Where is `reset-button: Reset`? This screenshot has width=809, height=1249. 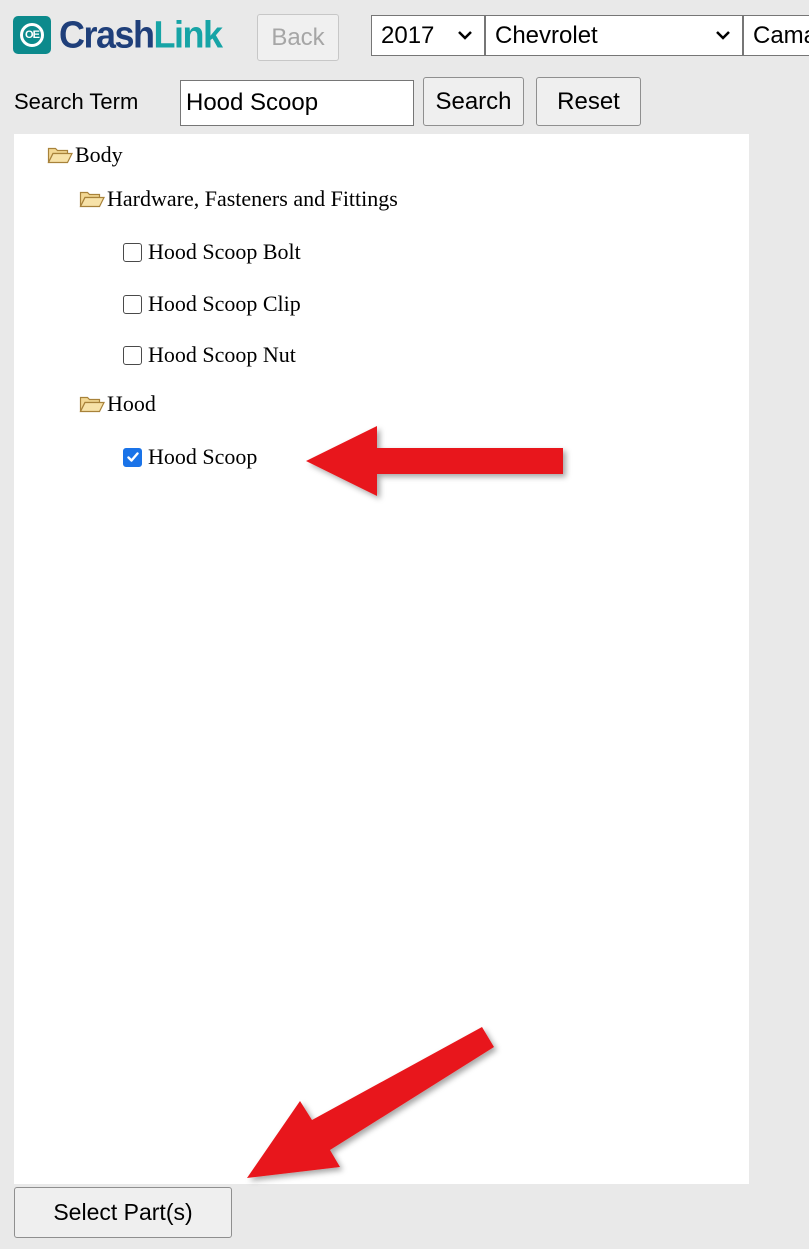
reset-button: Reset is located at coordinates (588, 101).